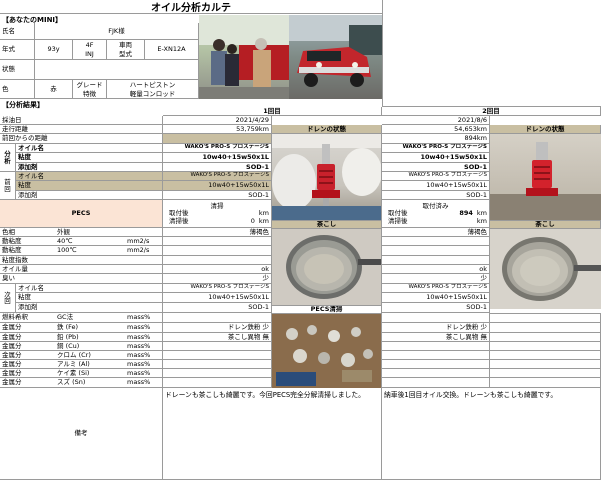  Describe the element at coordinates (217, 298) in the screenshot. I see `r1-next-viscosity: 10w40+15w50x1L` at that location.